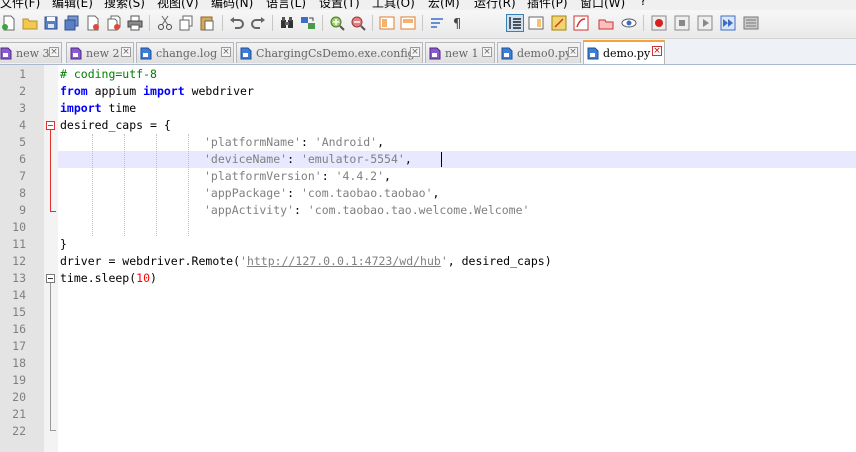  What do you see at coordinates (22, 142) in the screenshot?
I see `line-number: 5` at bounding box center [22, 142].